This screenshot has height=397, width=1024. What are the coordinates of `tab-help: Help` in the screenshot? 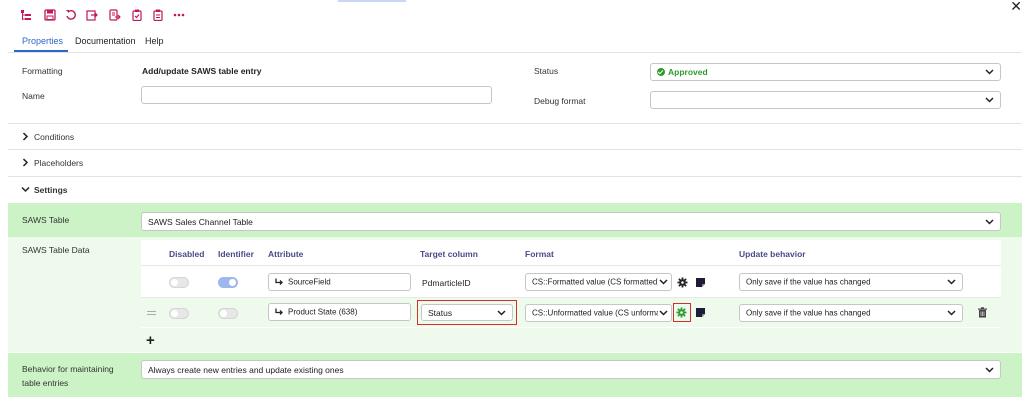 It's located at (154, 41).